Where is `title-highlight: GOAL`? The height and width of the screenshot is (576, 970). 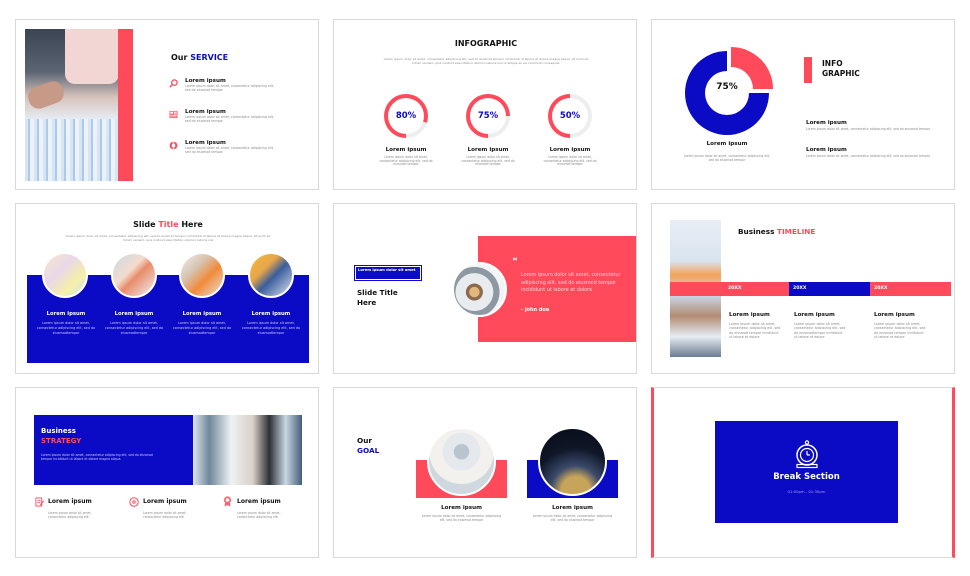 title-highlight: GOAL is located at coordinates (368, 450).